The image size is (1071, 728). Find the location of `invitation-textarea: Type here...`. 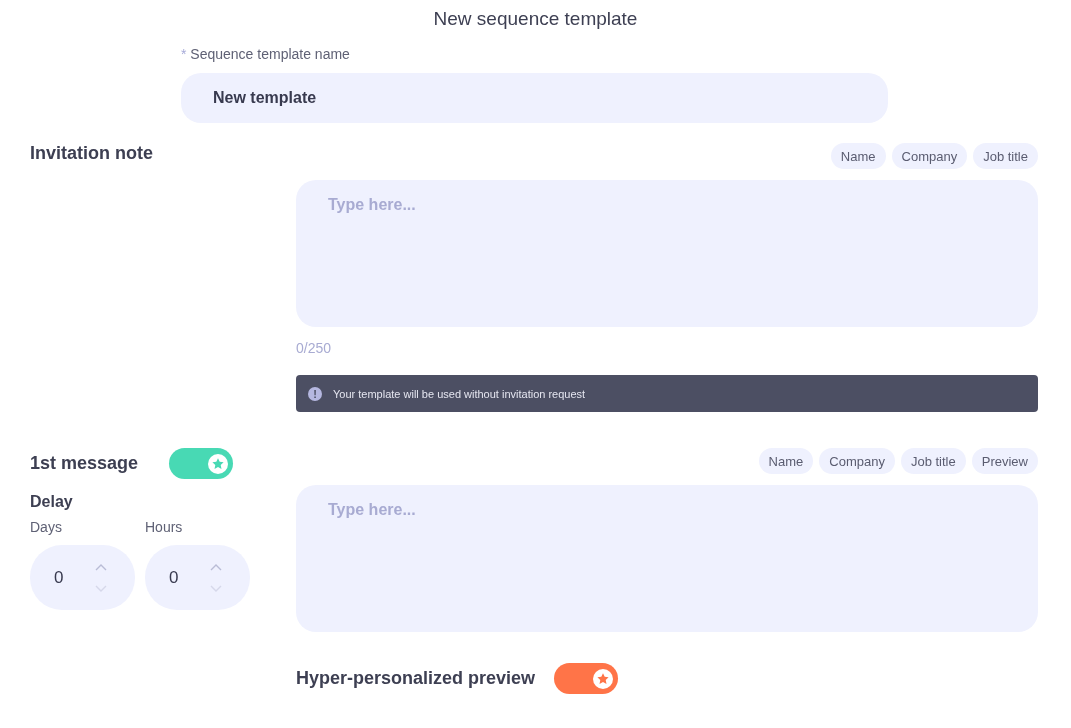

invitation-textarea: Type here... is located at coordinates (667, 253).